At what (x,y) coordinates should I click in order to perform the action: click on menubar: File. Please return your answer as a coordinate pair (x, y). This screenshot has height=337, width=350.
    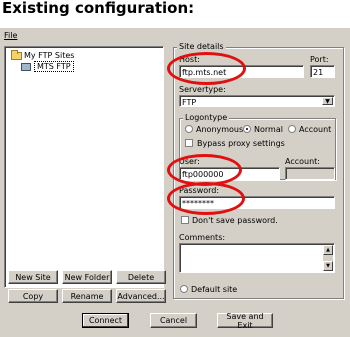
    Looking at the image, I should click on (10, 35).